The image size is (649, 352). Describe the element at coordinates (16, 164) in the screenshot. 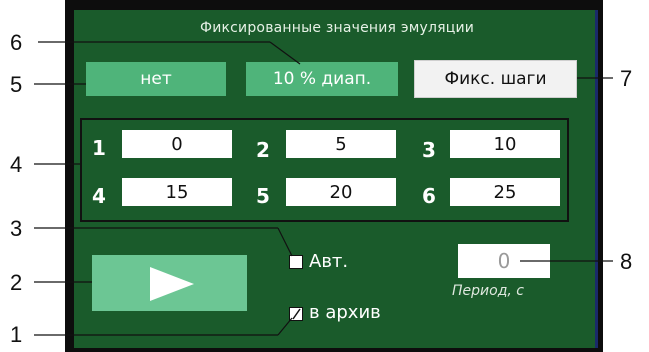

I see `callout-4: 4` at that location.